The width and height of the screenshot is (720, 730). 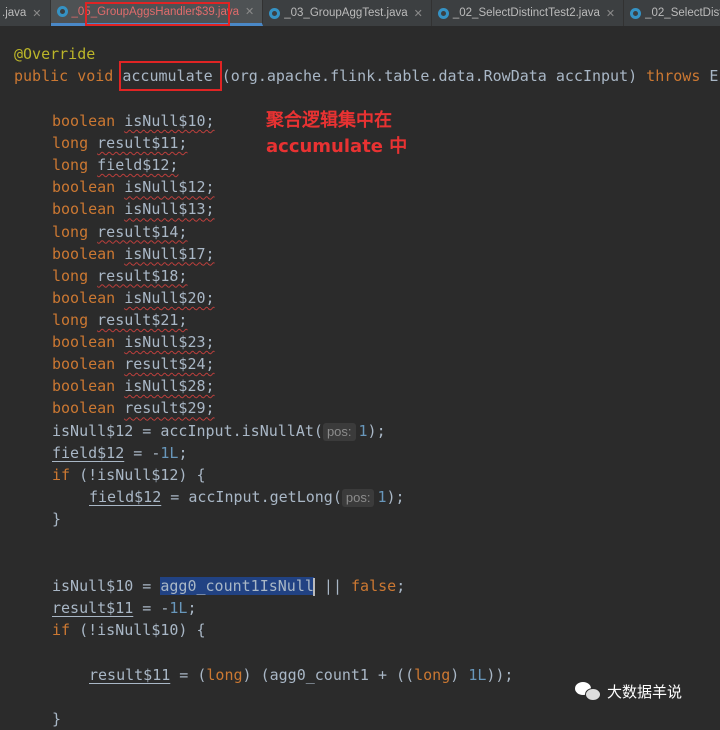 I want to click on tab-select-distinct-te: _02_SelectDistinctTe, so click(x=672, y=13).